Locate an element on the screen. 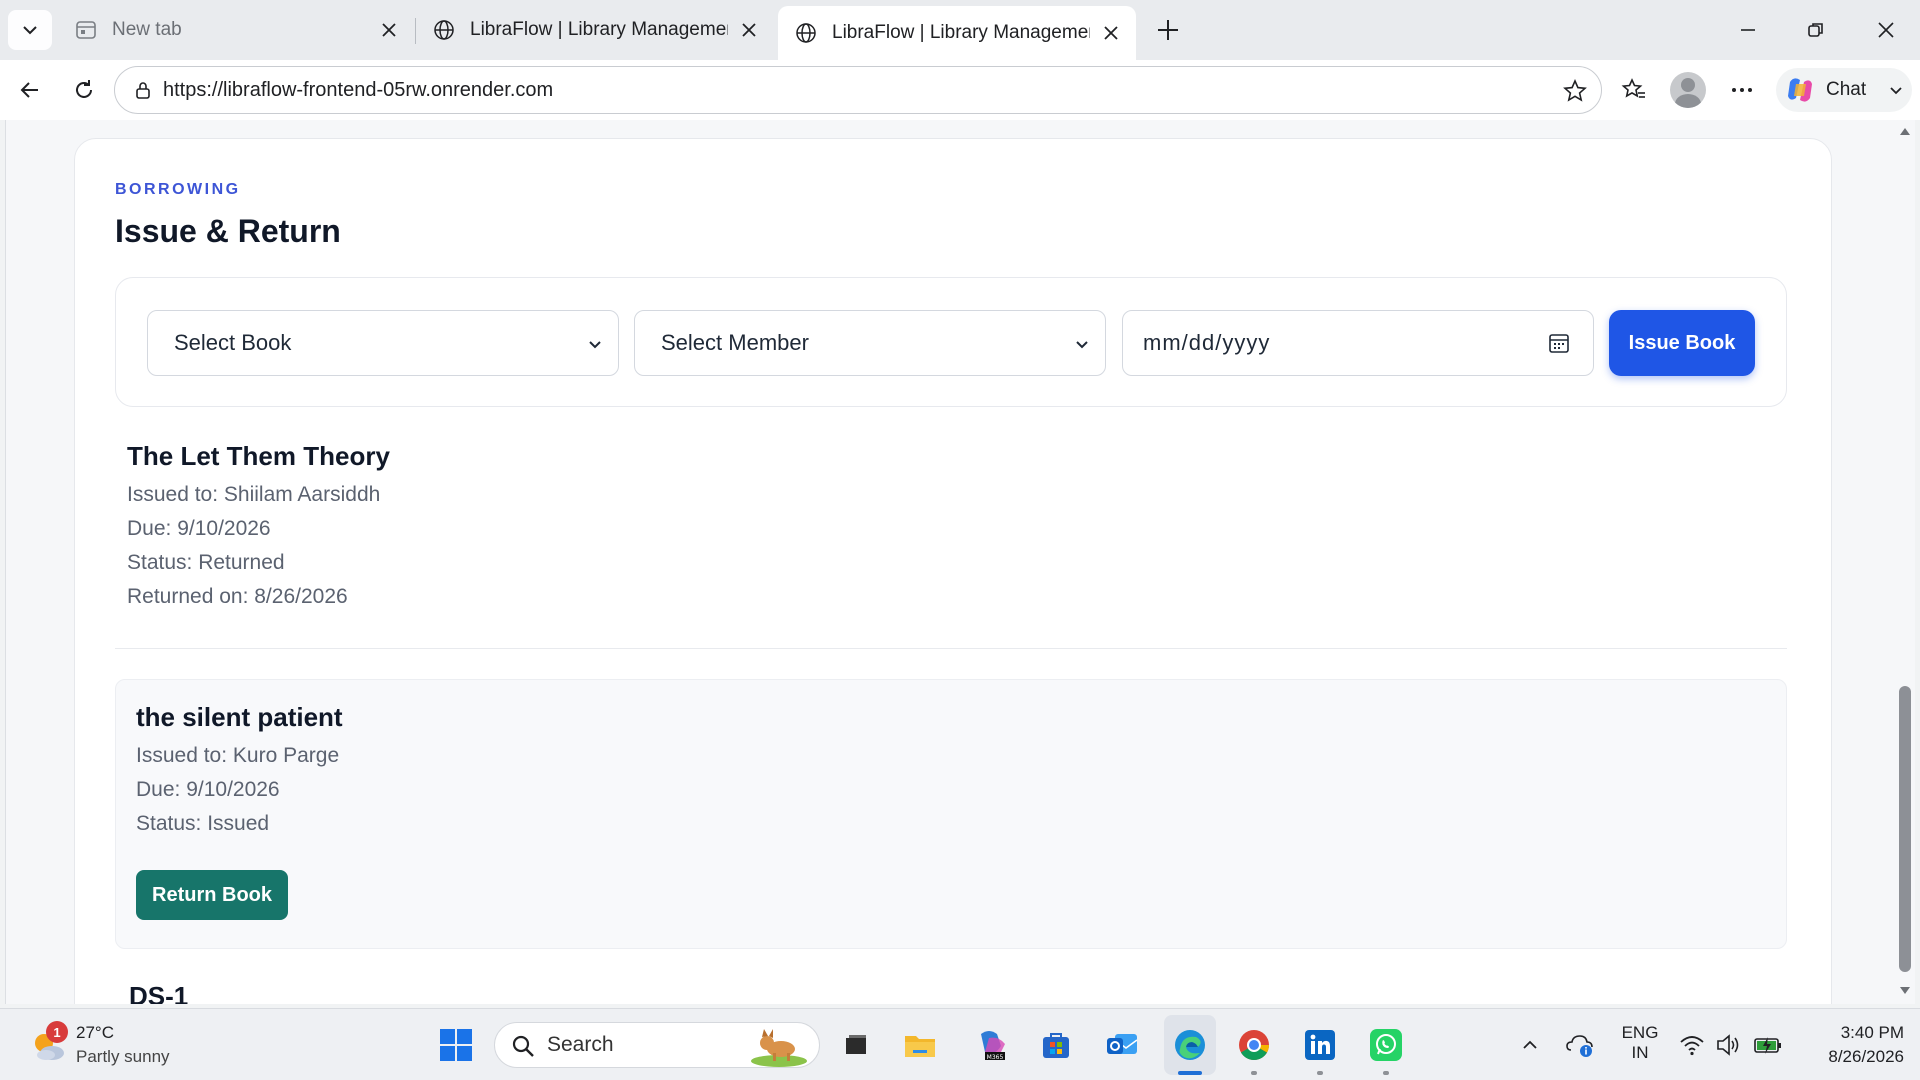 The width and height of the screenshot is (1920, 1080). task-view-icon is located at coordinates (856, 1044).